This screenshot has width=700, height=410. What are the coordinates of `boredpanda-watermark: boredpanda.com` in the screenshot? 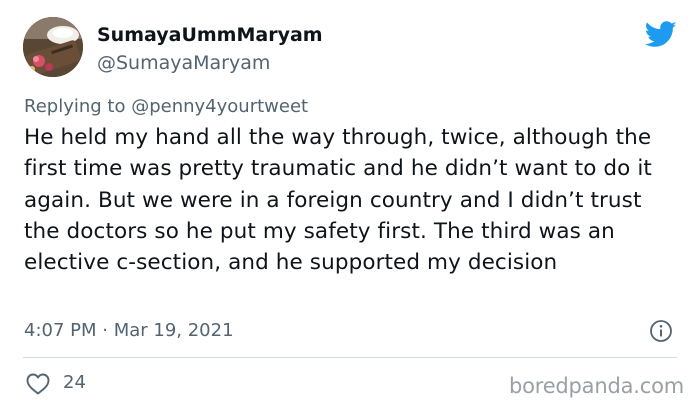 It's located at (596, 386).